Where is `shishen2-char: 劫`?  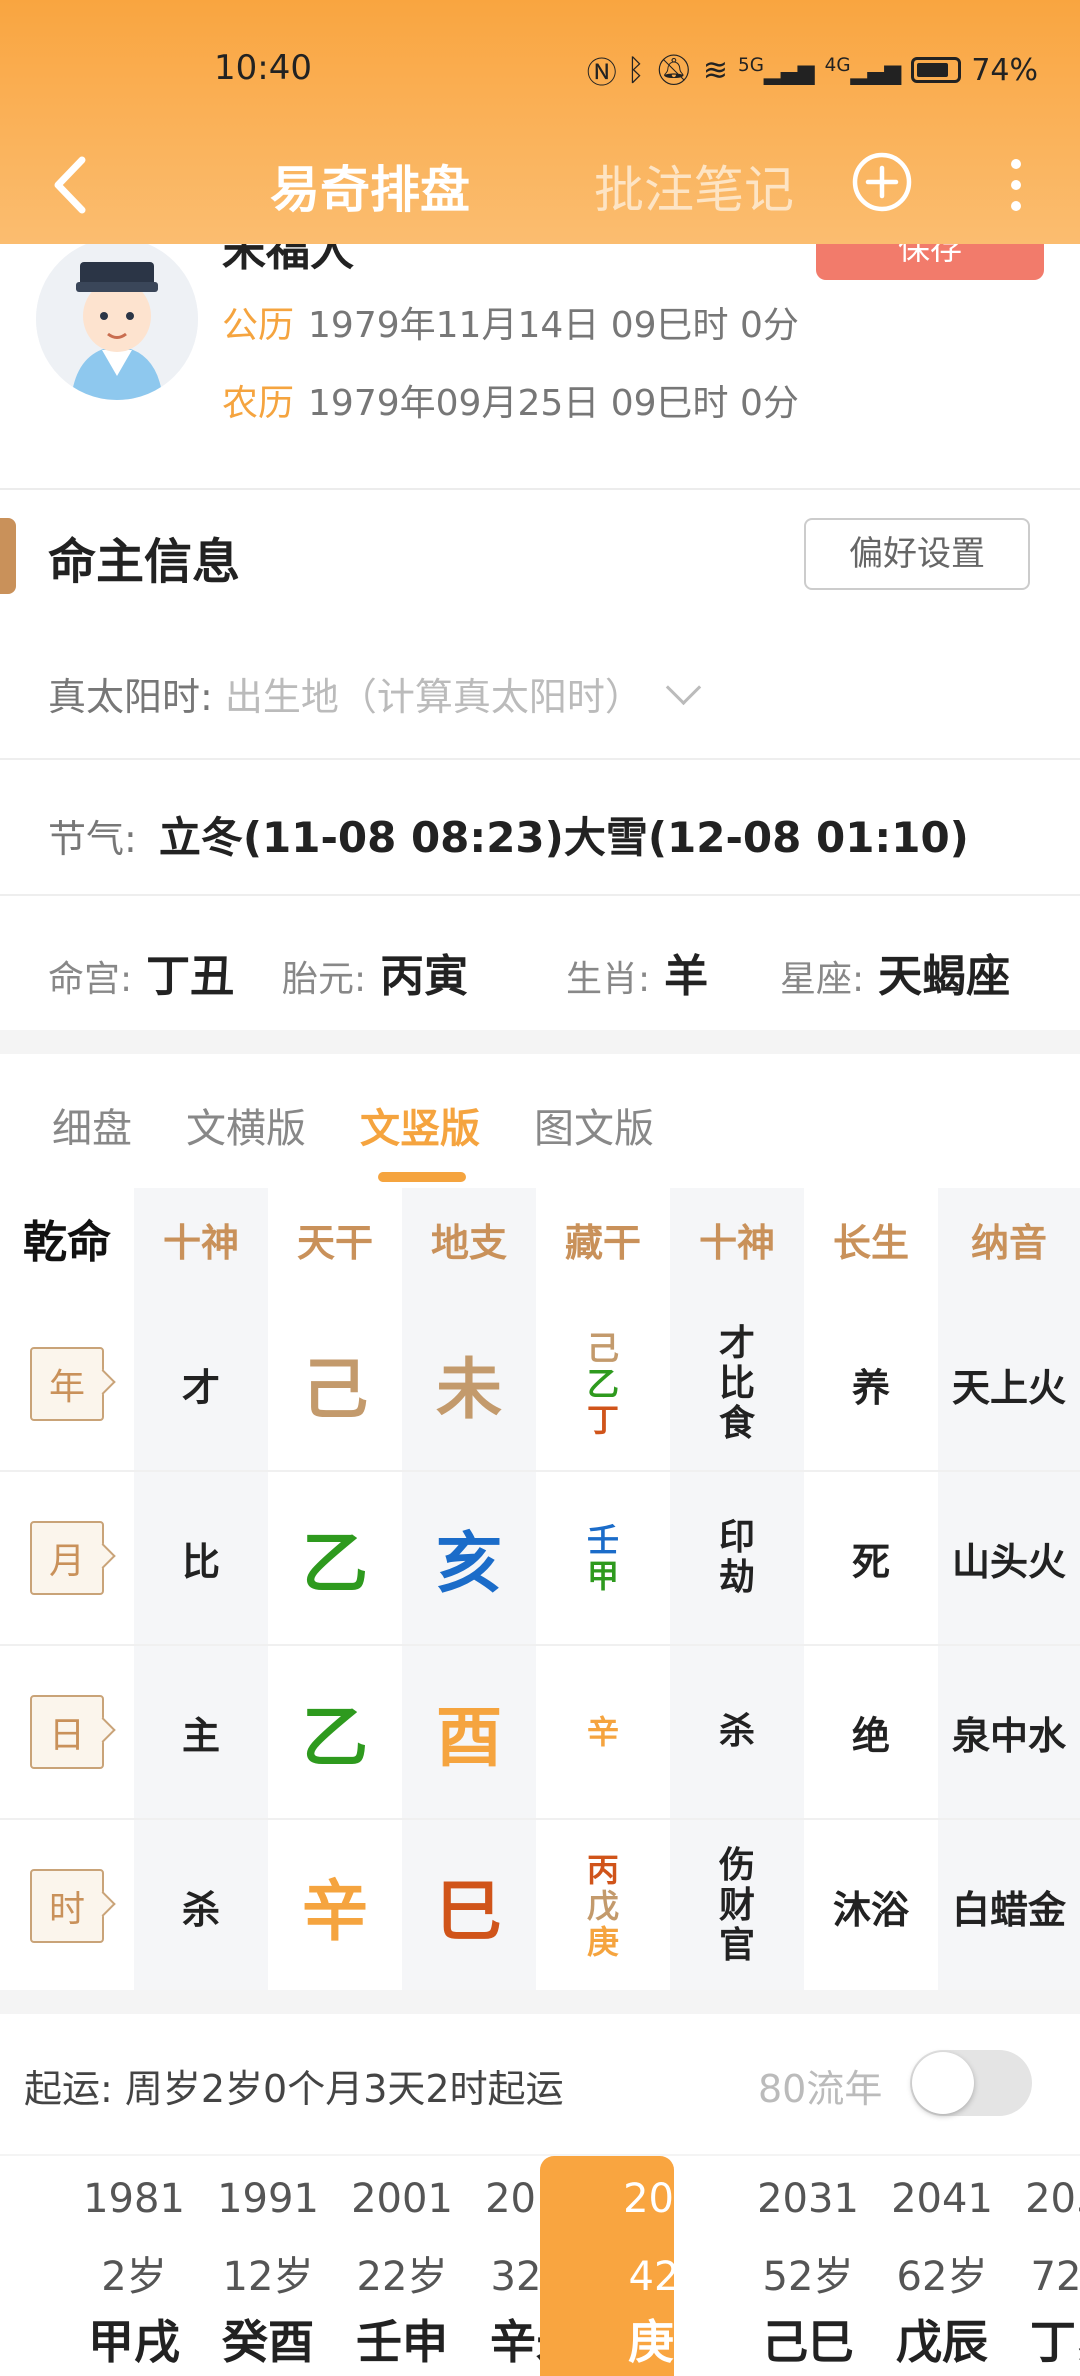
shishen2-char: 劫 is located at coordinates (736, 1577).